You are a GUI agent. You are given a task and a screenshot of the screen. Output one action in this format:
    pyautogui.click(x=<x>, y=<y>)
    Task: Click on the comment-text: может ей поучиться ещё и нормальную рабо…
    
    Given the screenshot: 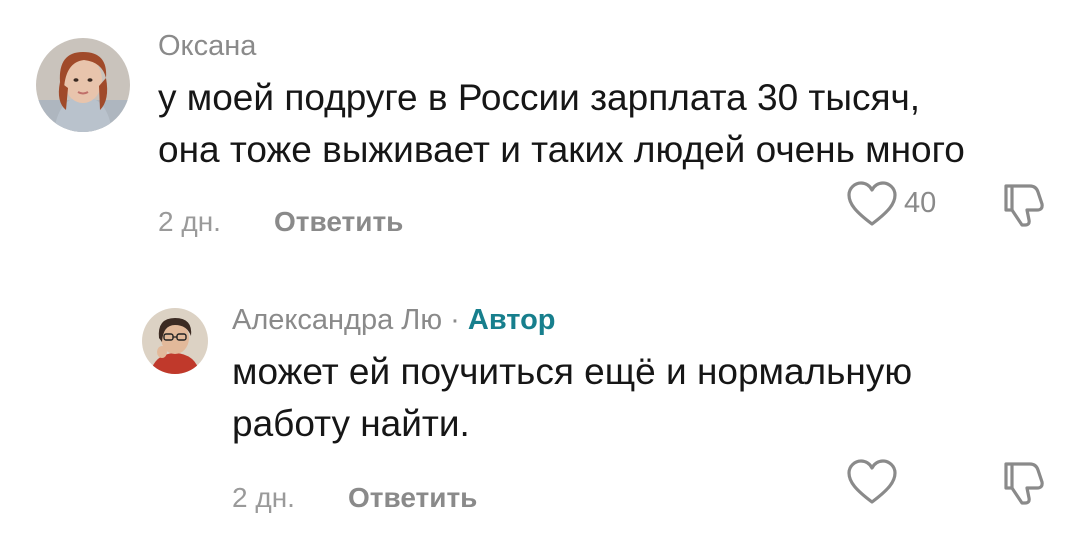 What is the action you would take?
    pyautogui.click(x=642, y=398)
    